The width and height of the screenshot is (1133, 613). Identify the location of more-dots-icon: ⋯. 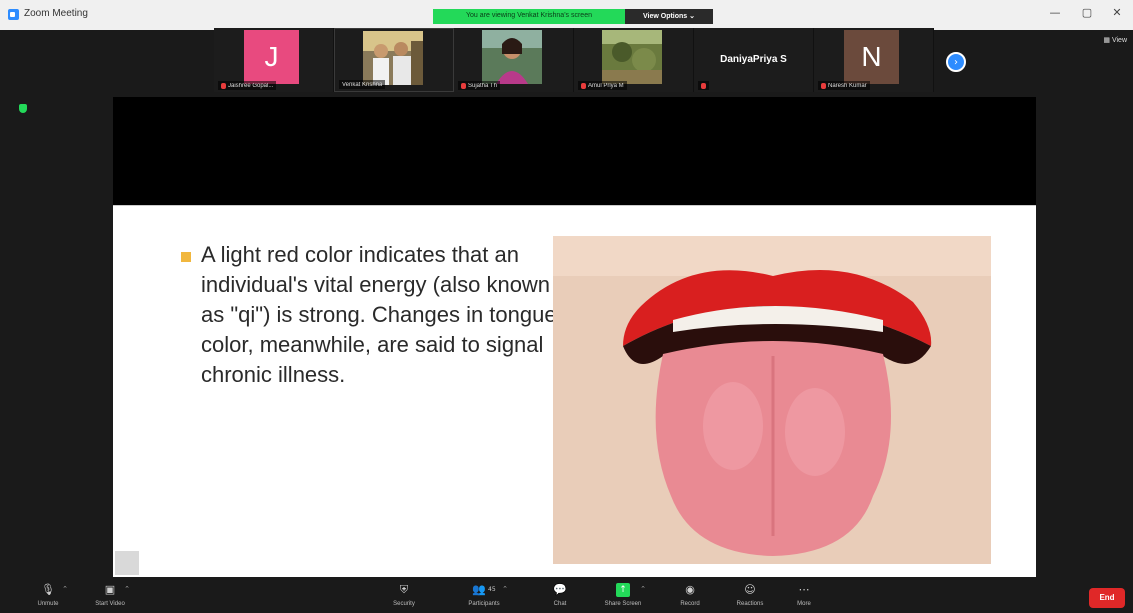
(804, 589).